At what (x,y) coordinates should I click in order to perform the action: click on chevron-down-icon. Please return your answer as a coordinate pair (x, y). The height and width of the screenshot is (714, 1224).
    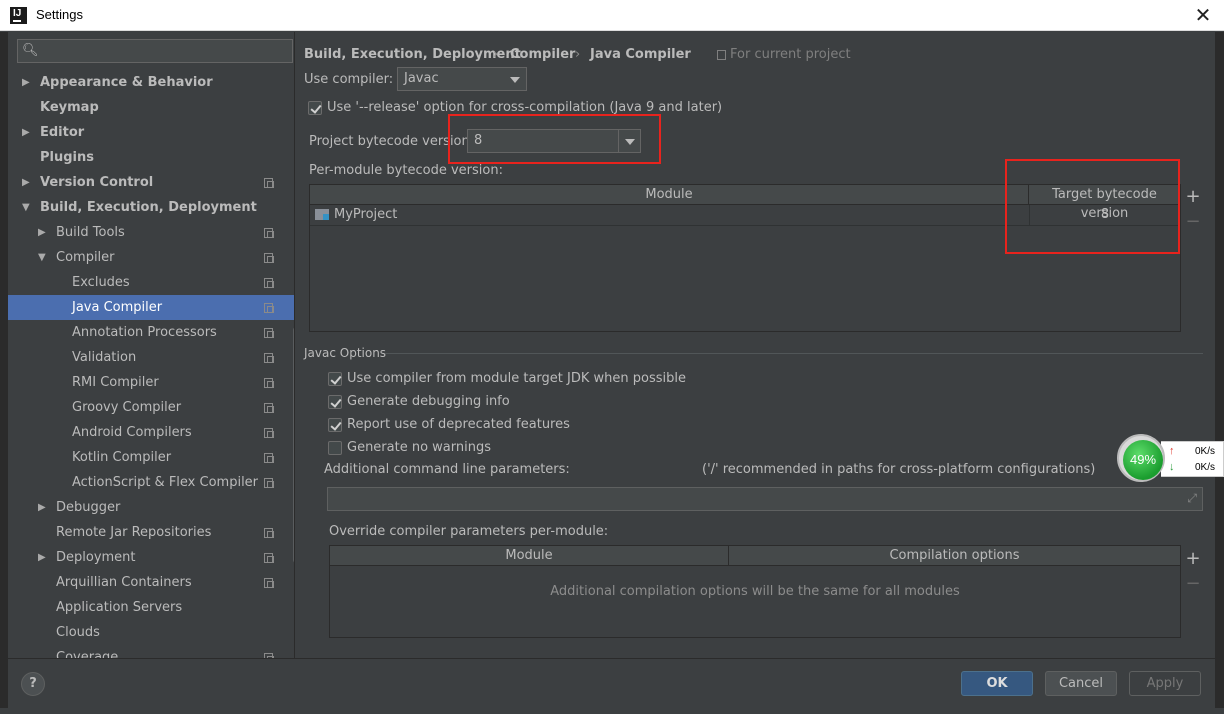
    Looking at the image, I should click on (515, 79).